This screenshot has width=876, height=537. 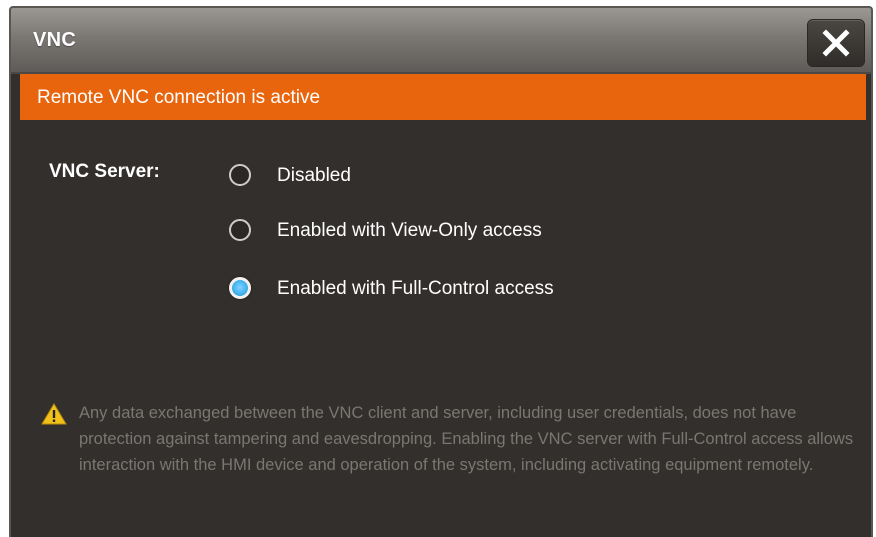 What do you see at coordinates (104, 171) in the screenshot?
I see `vnc-server-label: VNC Server:` at bounding box center [104, 171].